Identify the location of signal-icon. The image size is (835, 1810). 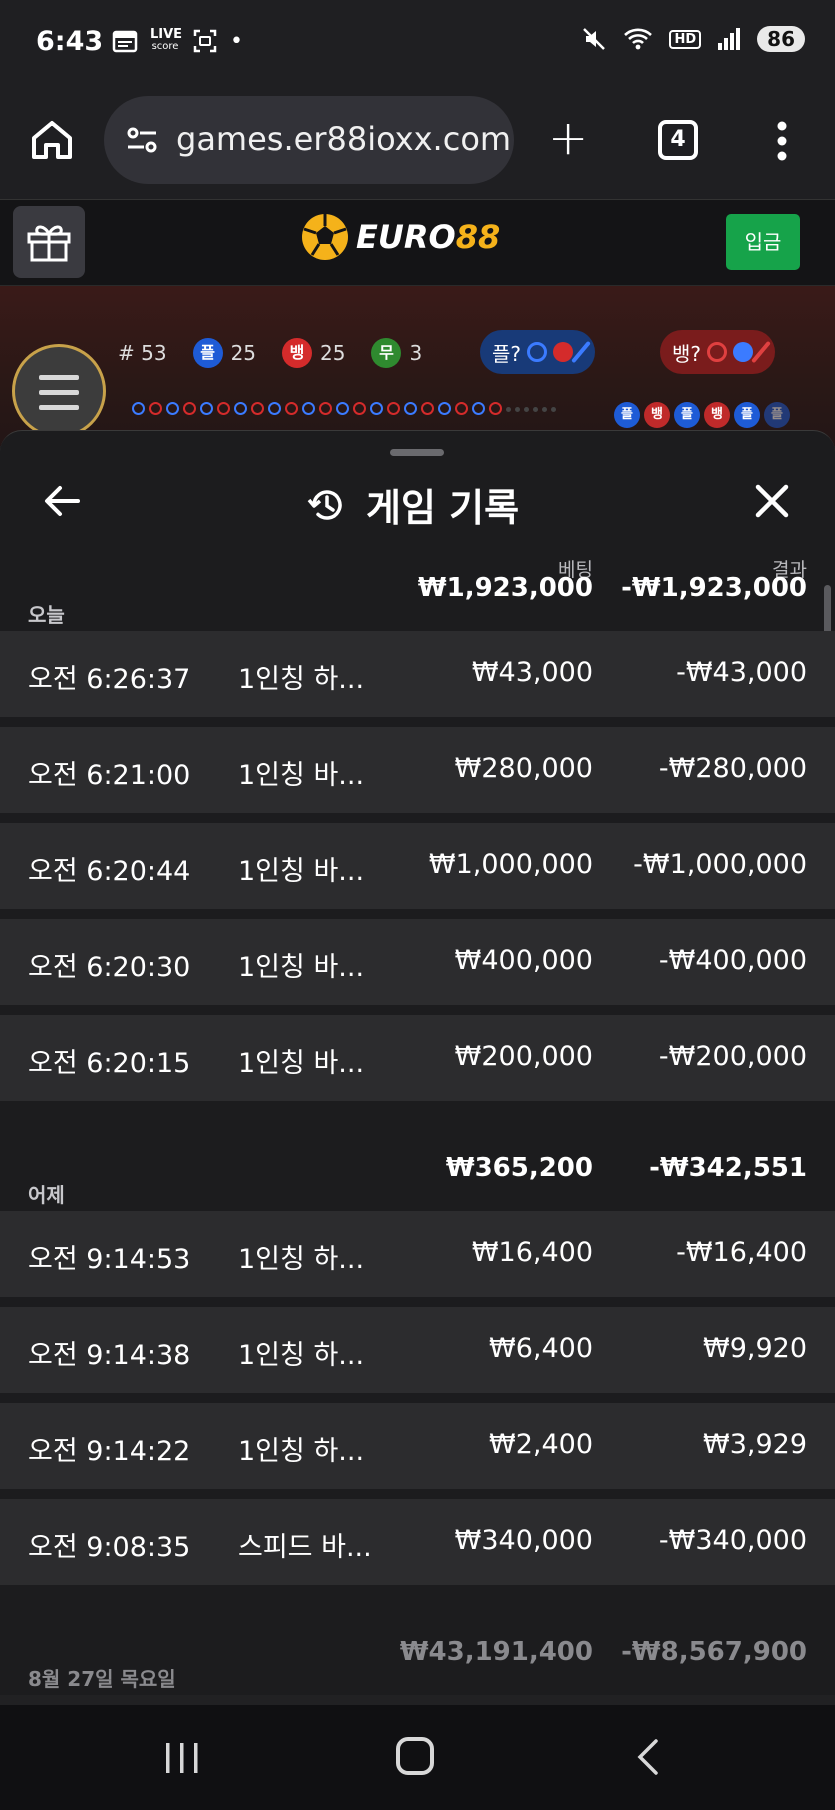
(729, 39).